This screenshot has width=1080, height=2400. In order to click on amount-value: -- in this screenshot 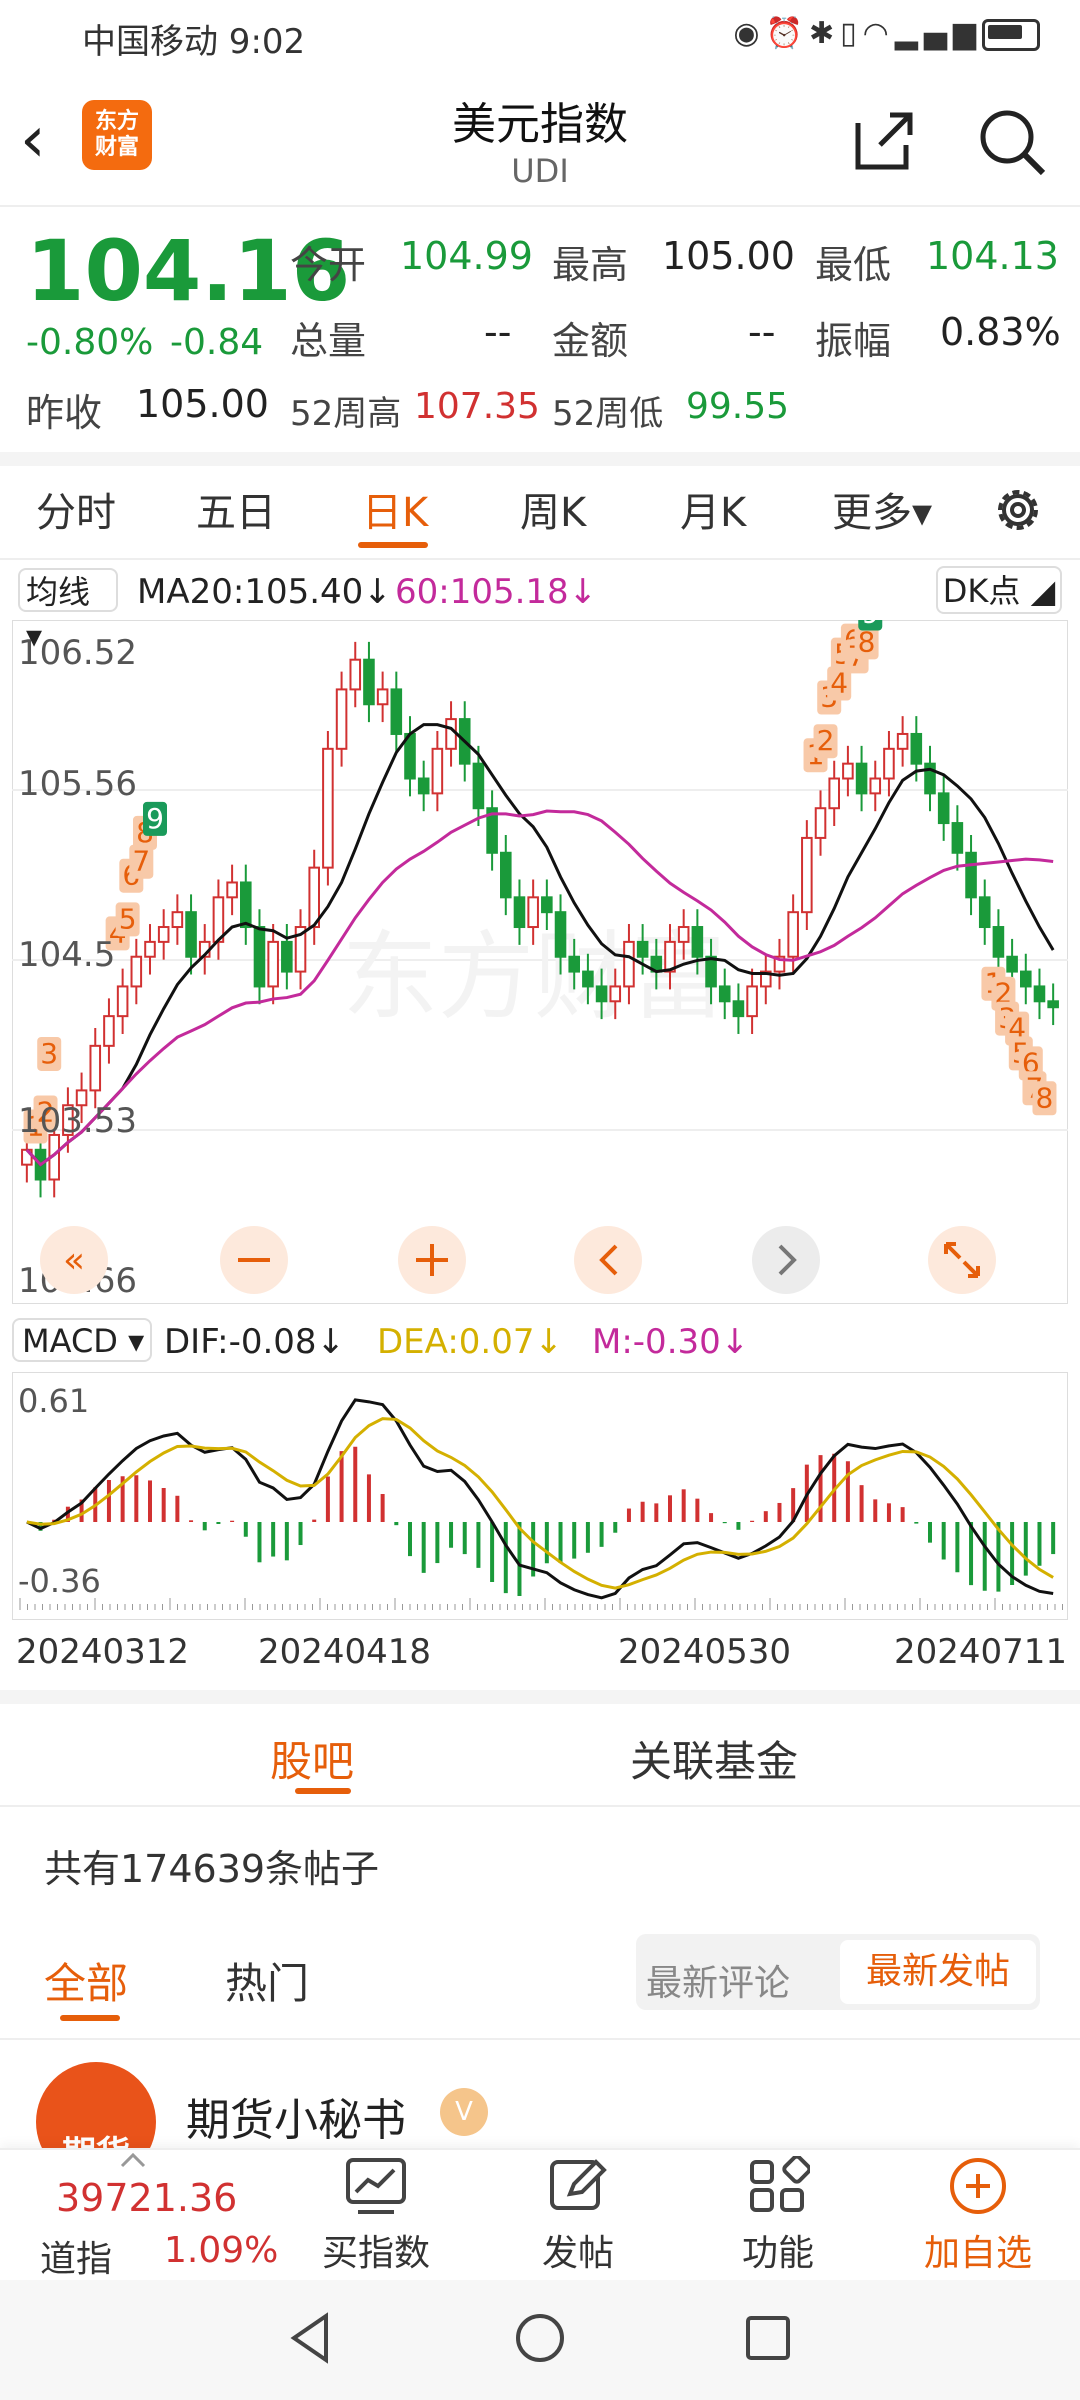, I will do `click(762, 332)`.